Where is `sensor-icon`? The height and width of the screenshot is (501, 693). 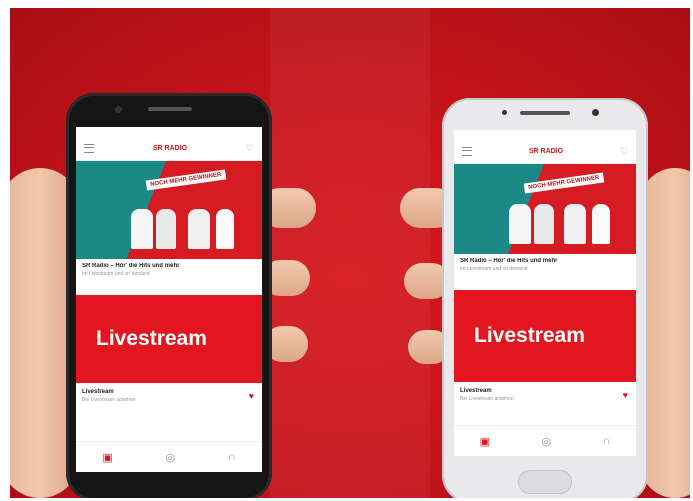
sensor-icon is located at coordinates (504, 112).